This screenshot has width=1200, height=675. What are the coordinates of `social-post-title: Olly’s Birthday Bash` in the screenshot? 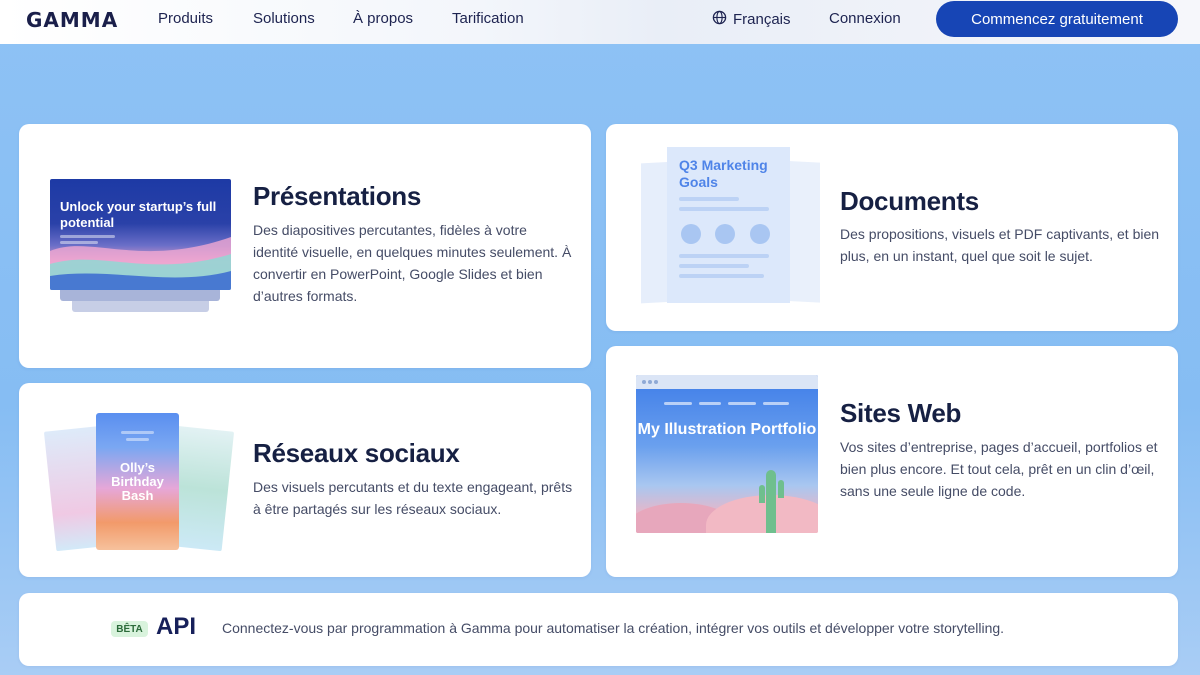 It's located at (137, 481).